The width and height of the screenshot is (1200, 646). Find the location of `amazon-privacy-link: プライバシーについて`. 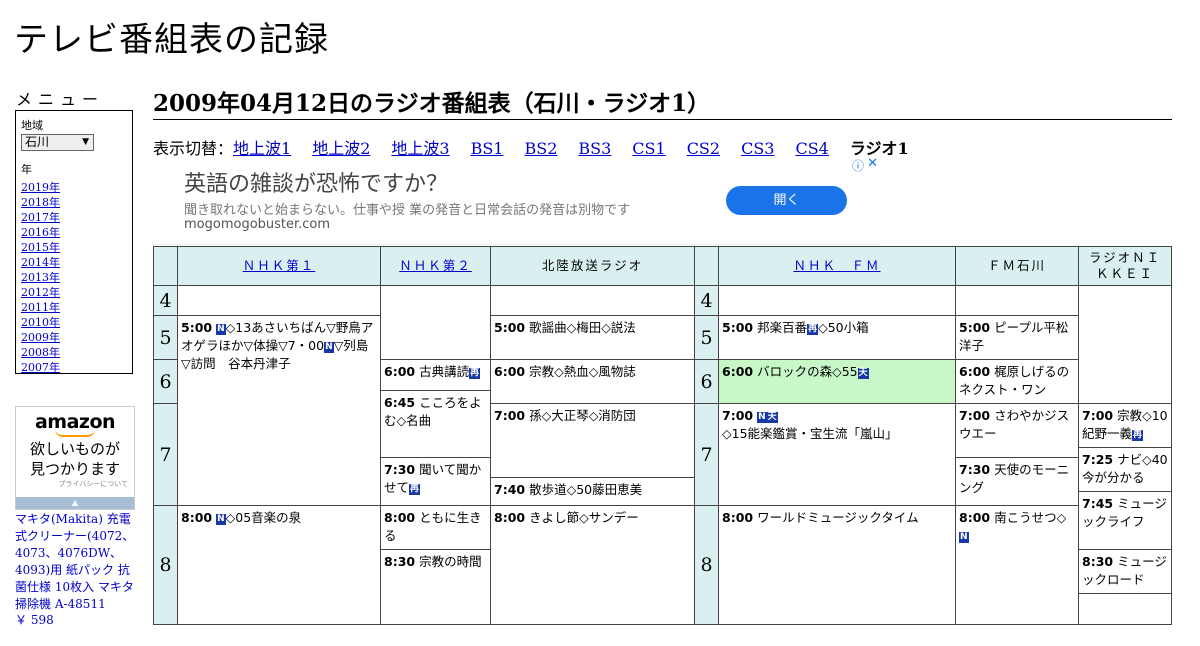

amazon-privacy-link: プライバシーについて is located at coordinates (72, 484).